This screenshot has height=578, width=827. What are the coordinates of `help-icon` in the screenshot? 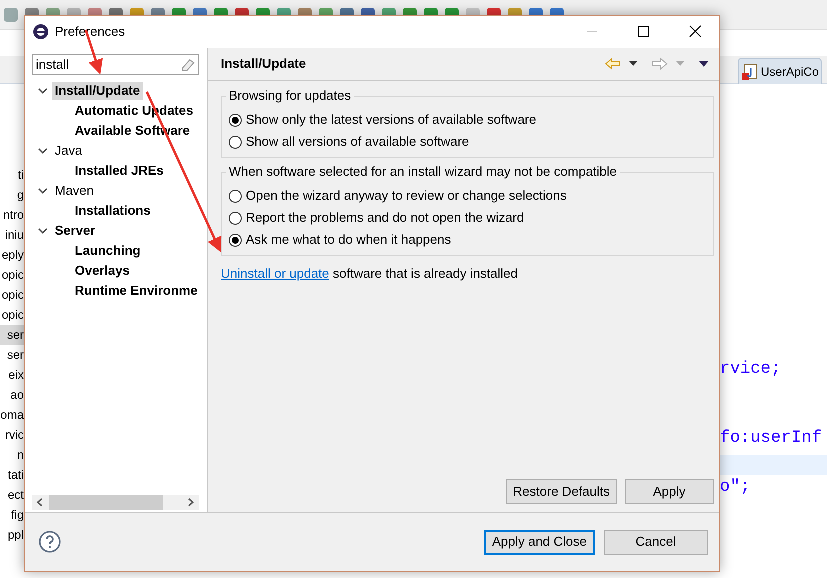 It's located at (50, 542).